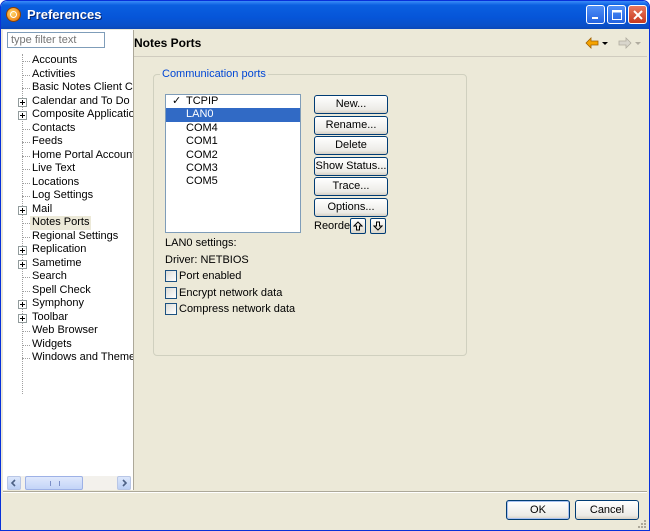  Describe the element at coordinates (68, 75) in the screenshot. I see `tree-item: Activities` at that location.